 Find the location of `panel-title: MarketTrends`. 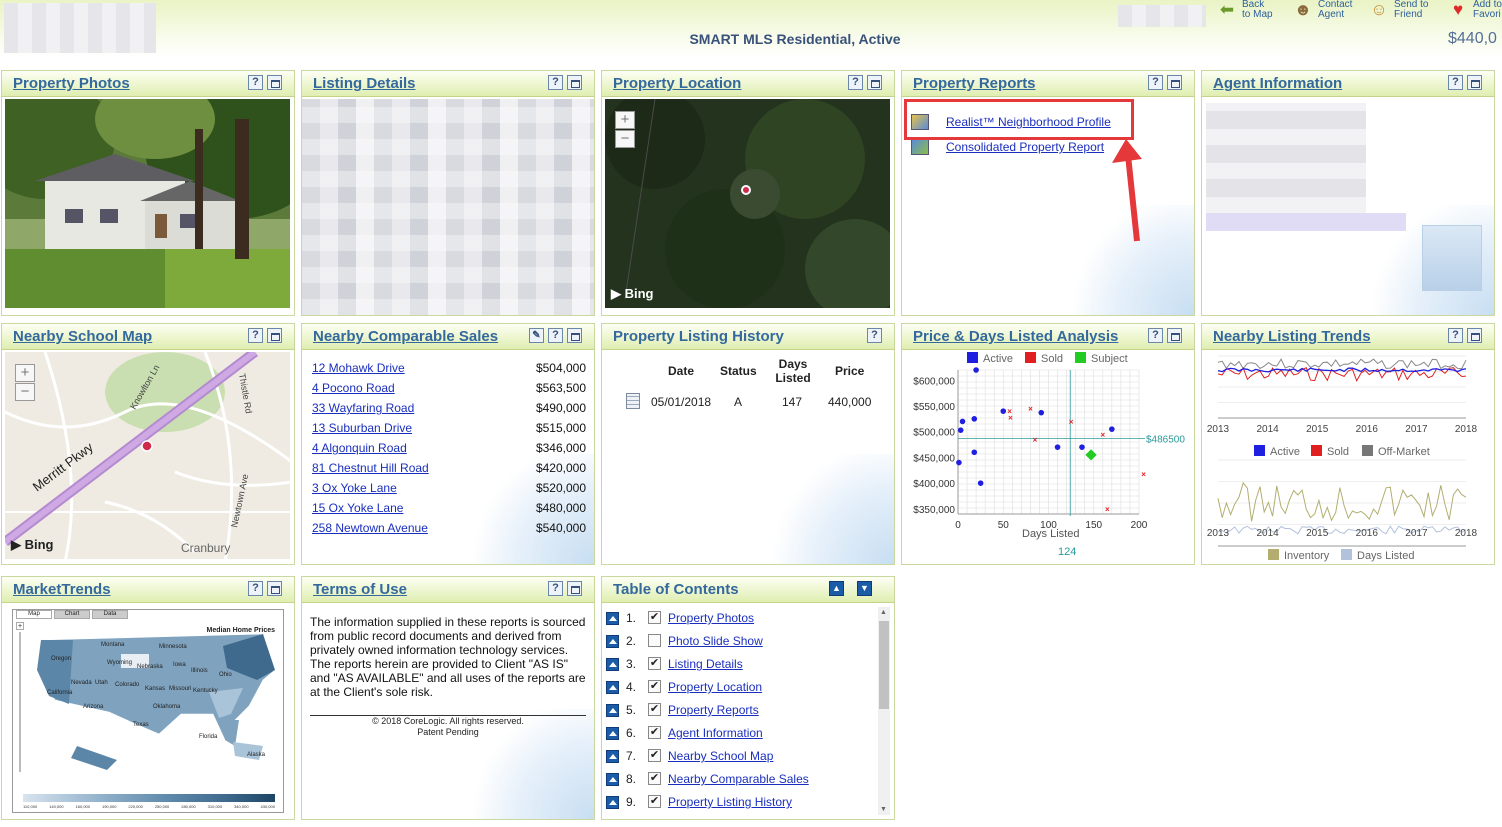

panel-title: MarketTrends is located at coordinates (62, 589).